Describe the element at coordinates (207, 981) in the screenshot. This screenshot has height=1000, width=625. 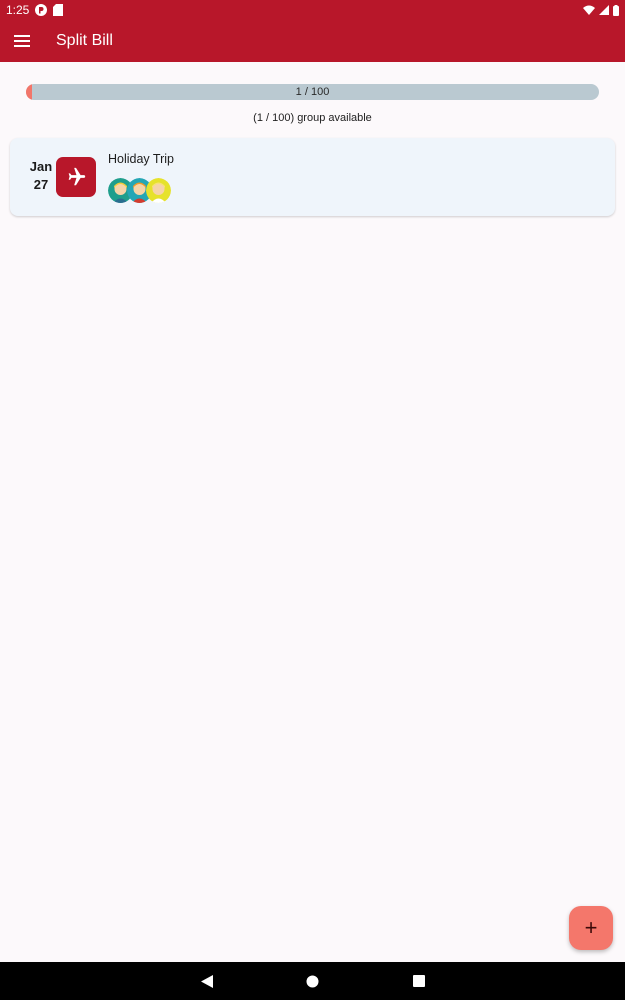
I see `back-icon` at that location.